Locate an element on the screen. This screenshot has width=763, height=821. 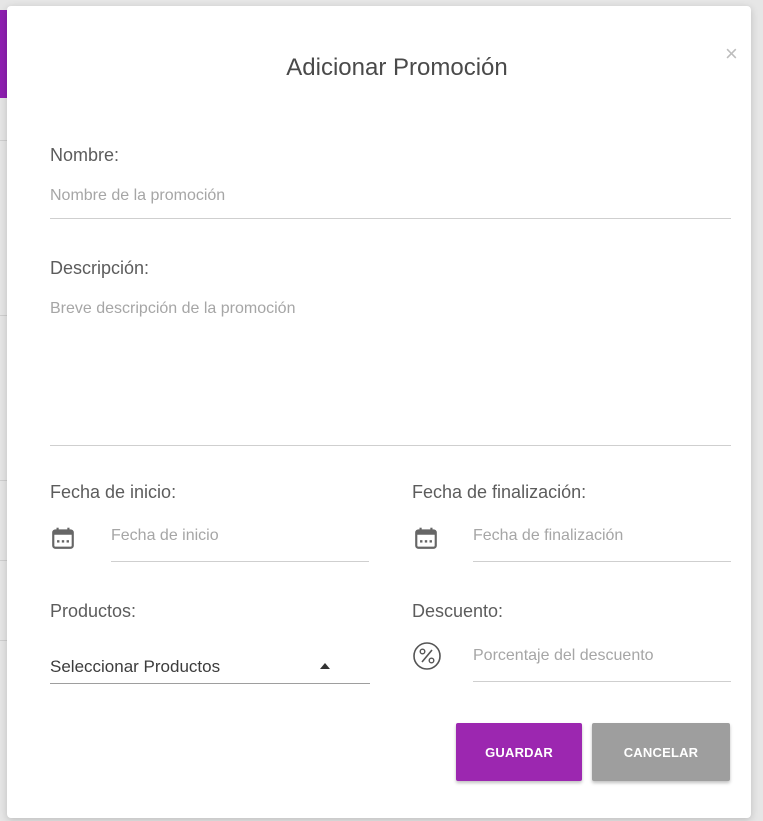
description-textarea-underline is located at coordinates (390, 445).